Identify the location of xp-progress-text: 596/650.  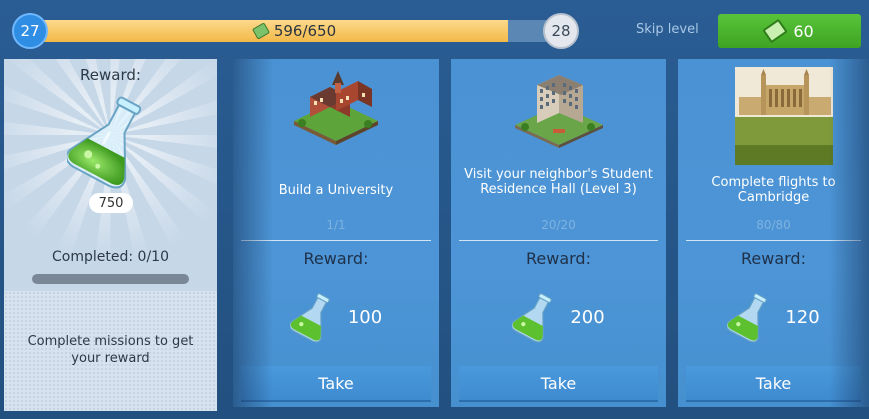
(305, 31).